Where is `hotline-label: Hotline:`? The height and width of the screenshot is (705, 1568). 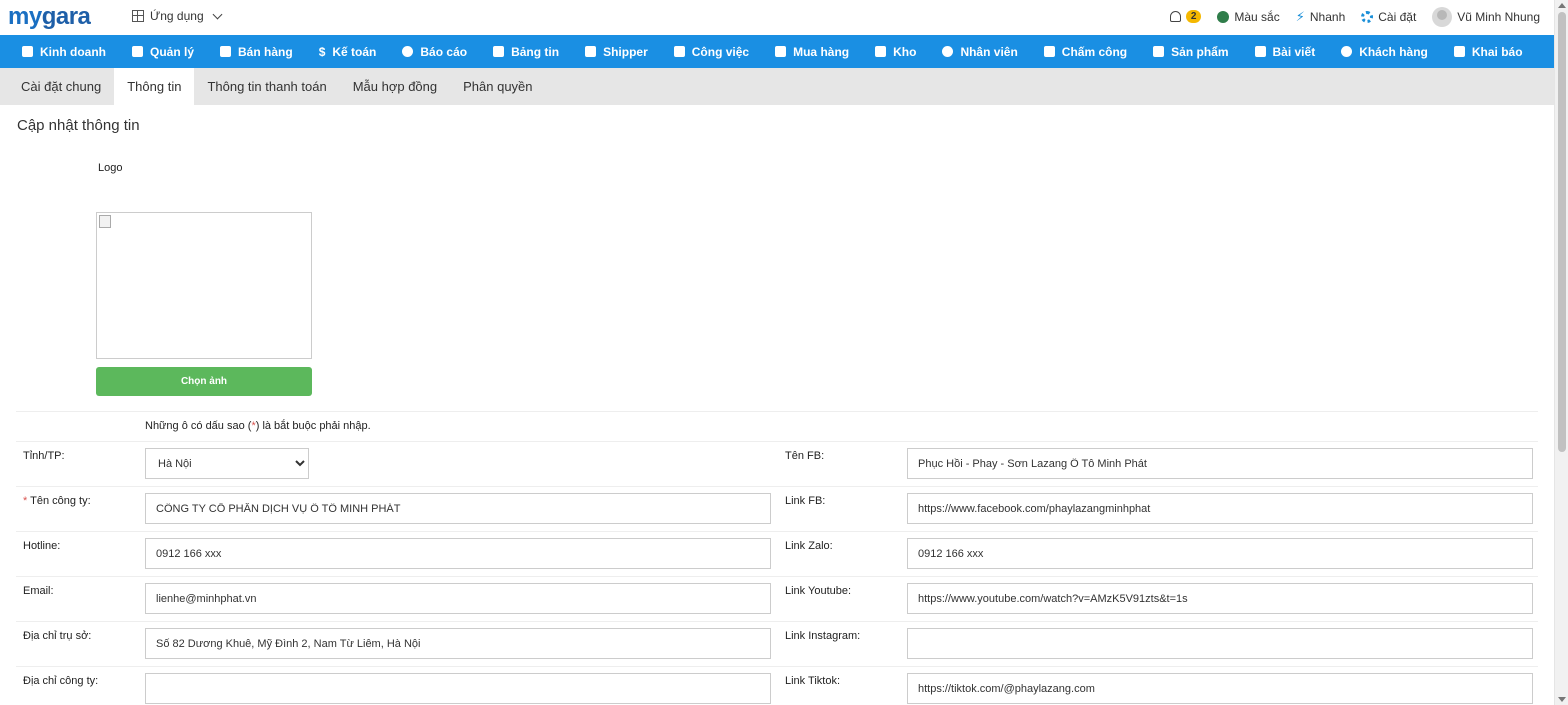 hotline-label: Hotline: is located at coordinates (42, 546).